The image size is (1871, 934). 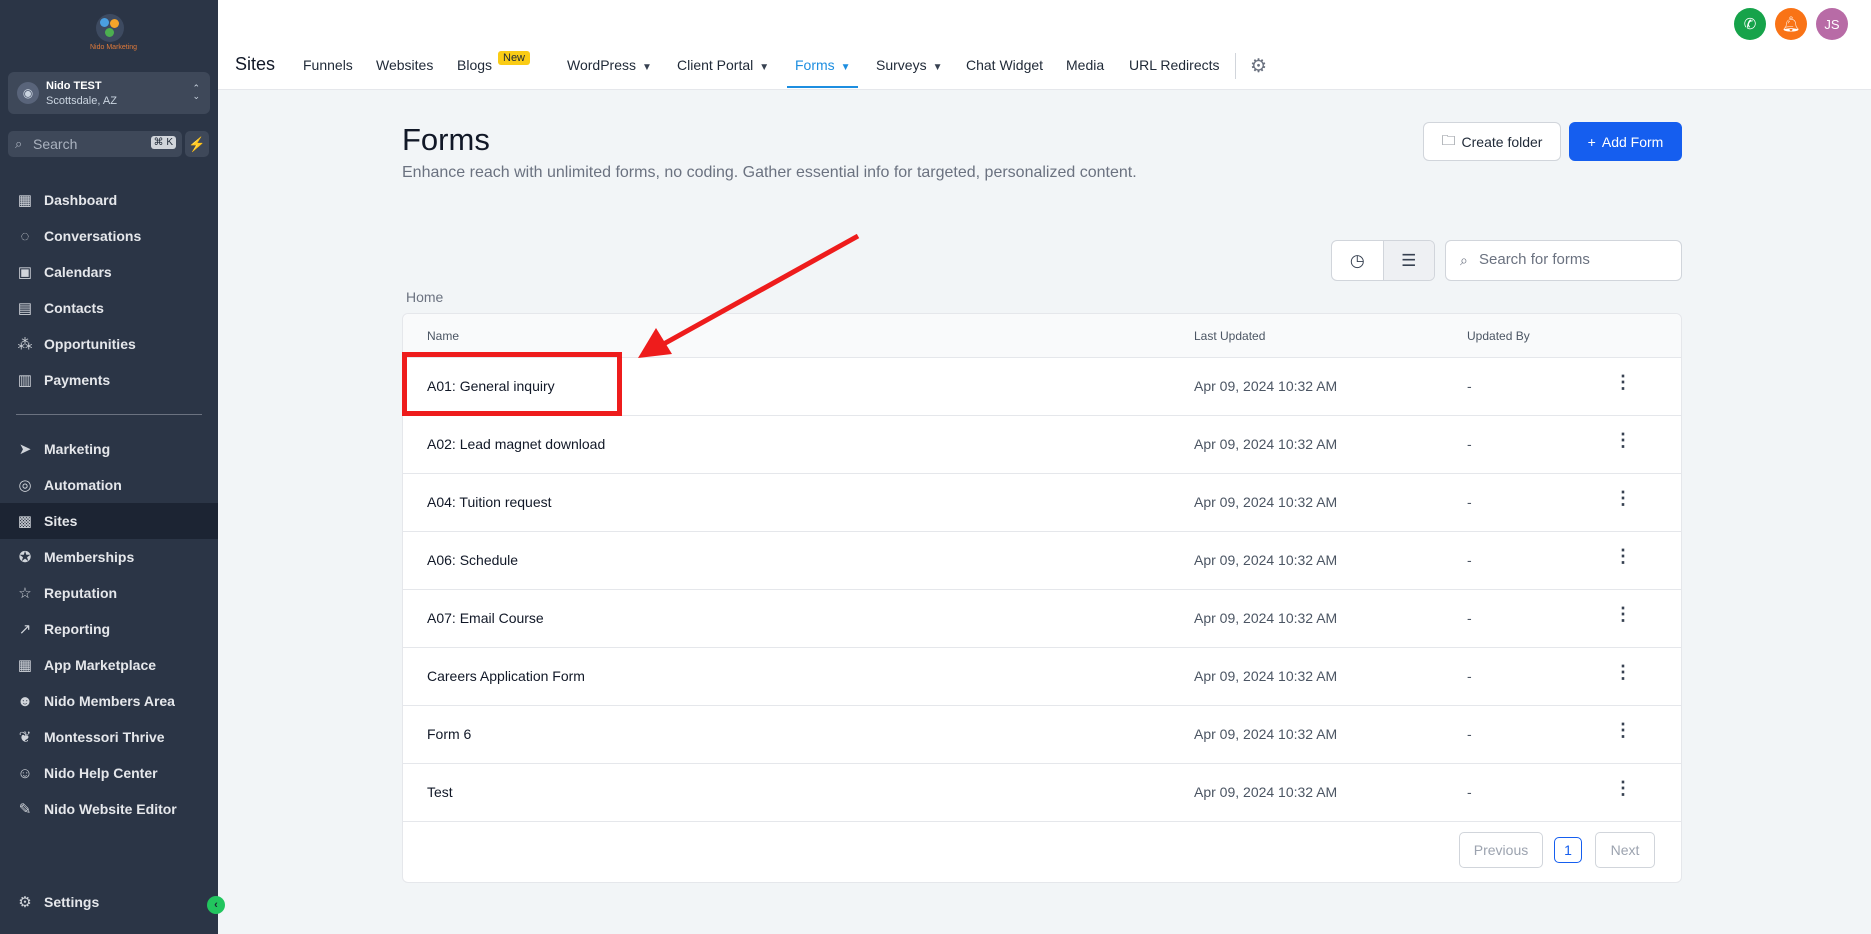 I want to click on form-name: Form 6, so click(x=449, y=734).